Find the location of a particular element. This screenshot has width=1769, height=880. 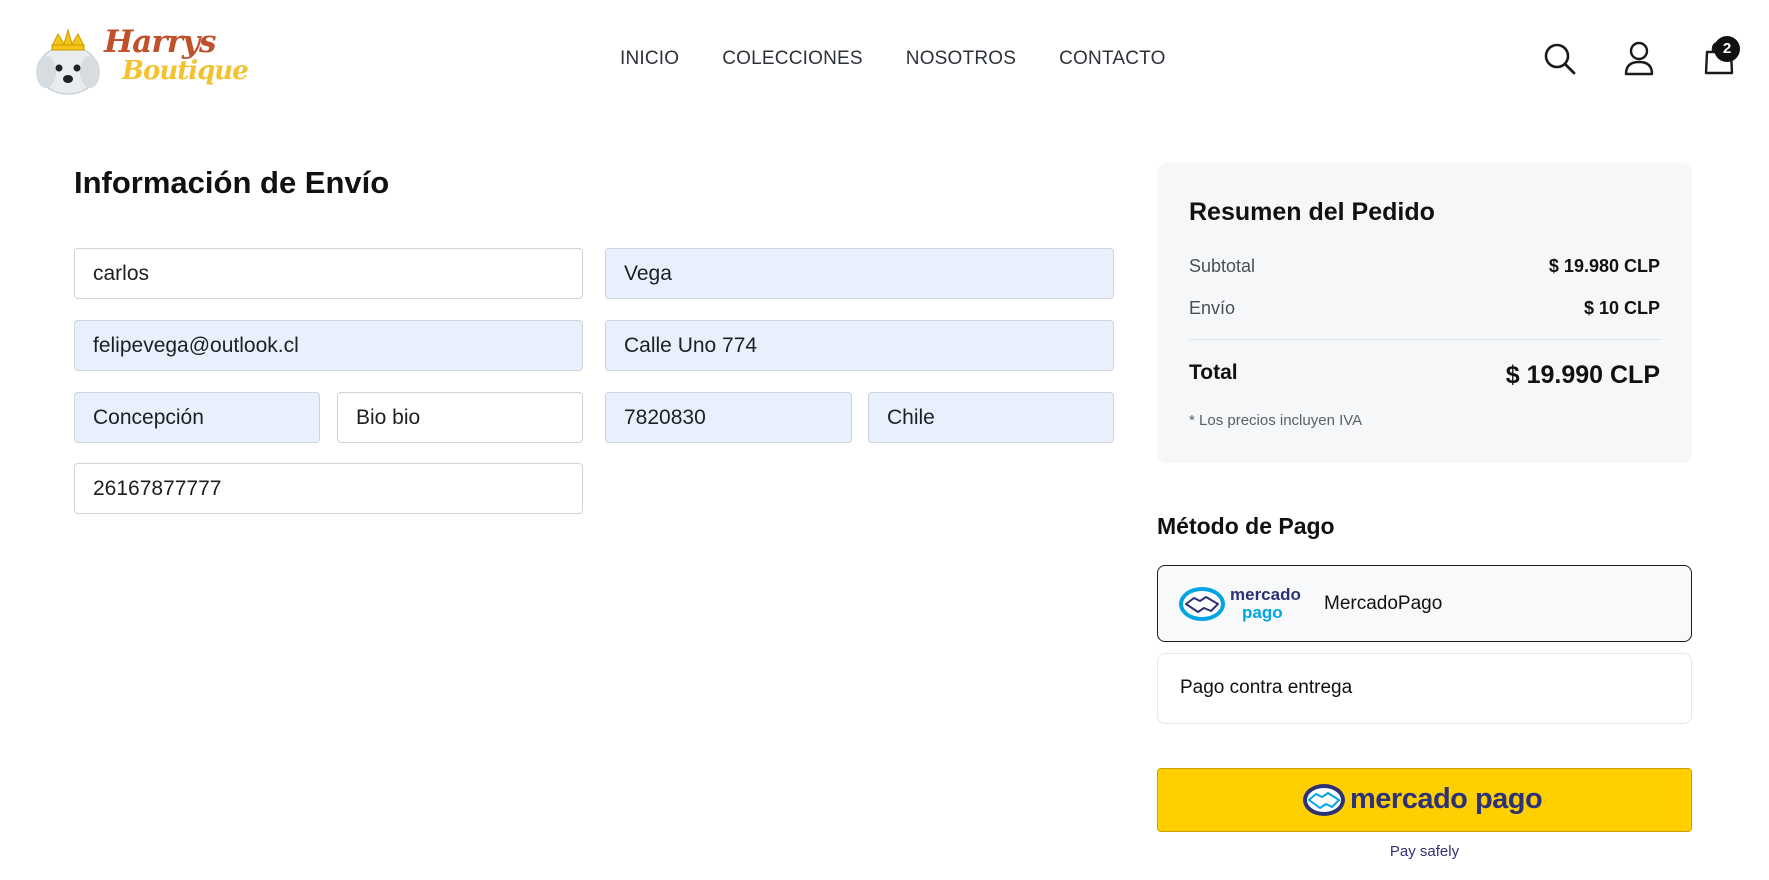

email-field is located at coordinates (328, 345).